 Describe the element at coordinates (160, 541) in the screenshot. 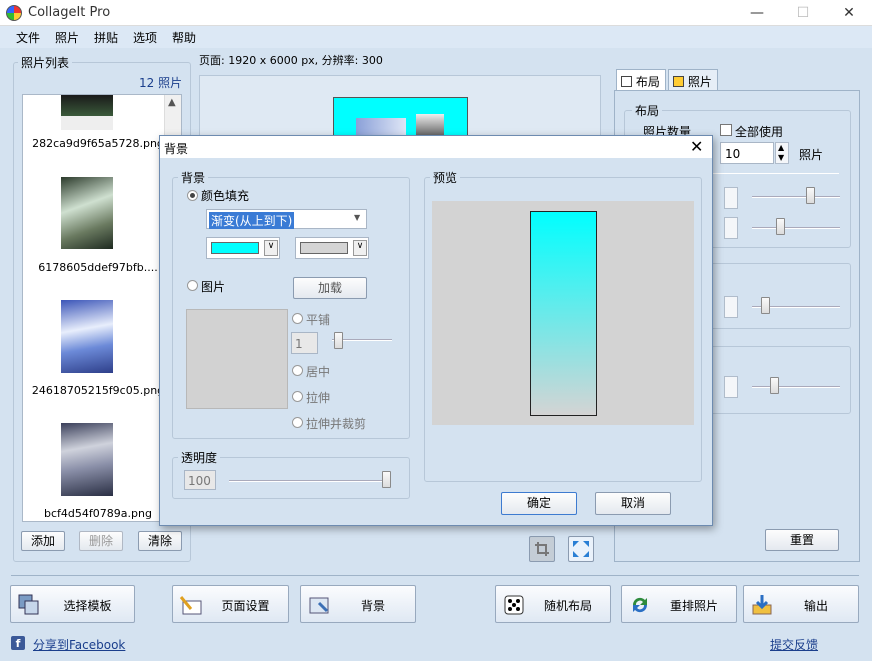

I see `clear-photos-button: 清除` at that location.